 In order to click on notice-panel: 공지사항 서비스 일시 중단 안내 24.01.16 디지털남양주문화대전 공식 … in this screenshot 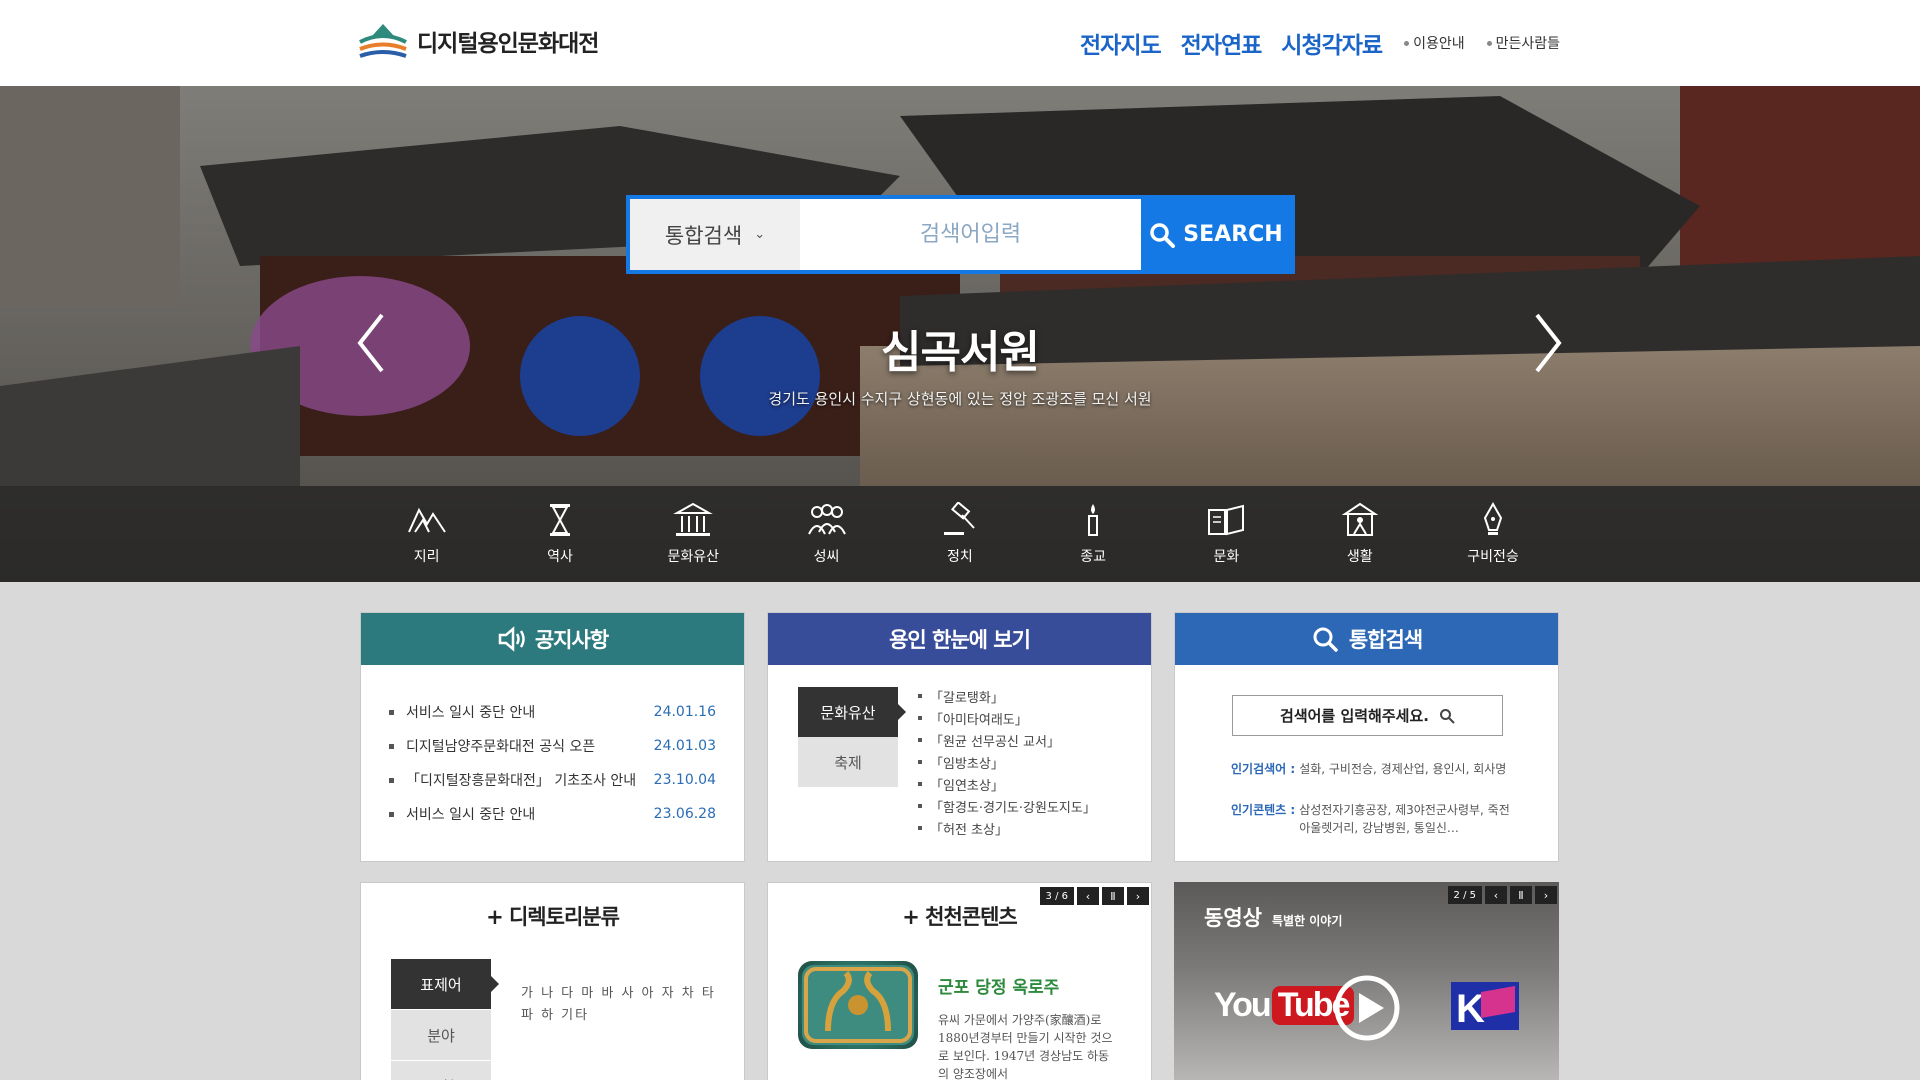, I will do `click(552, 737)`.